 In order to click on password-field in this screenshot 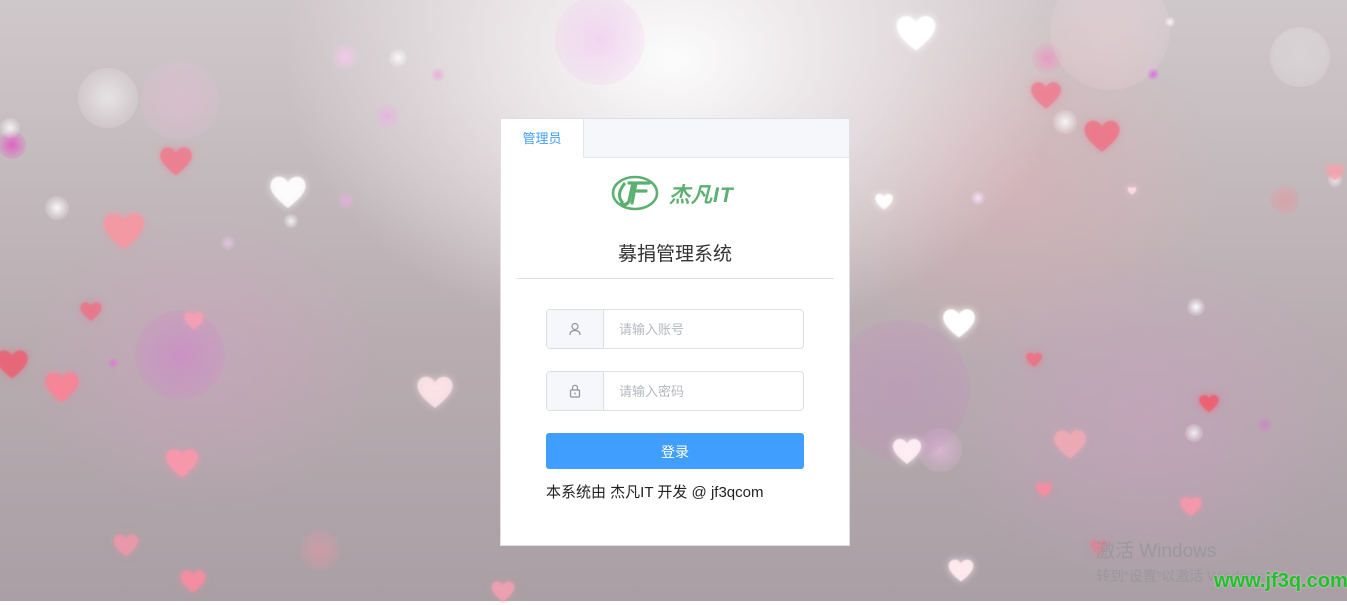, I will do `click(675, 391)`.